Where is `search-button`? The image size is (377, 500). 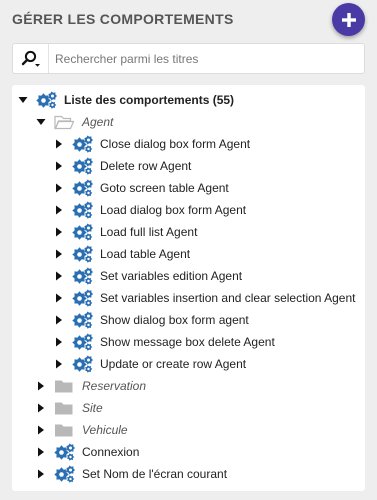
search-button is located at coordinates (31, 58).